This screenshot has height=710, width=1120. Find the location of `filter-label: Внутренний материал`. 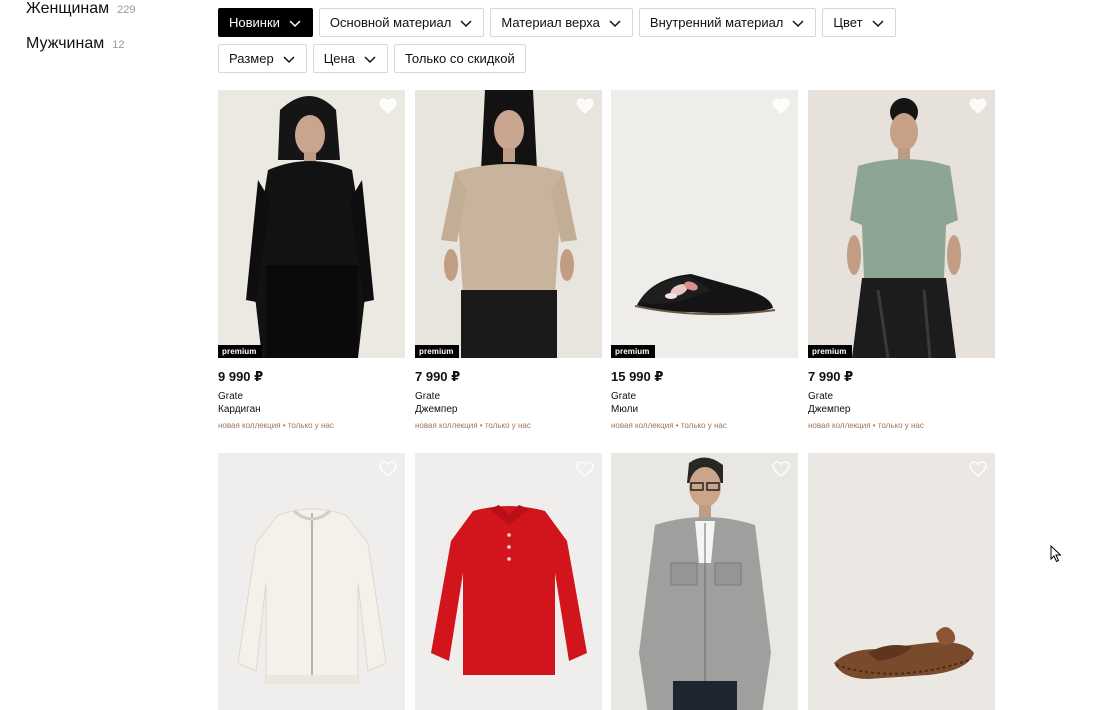

filter-label: Внутренний материал is located at coordinates (716, 22).